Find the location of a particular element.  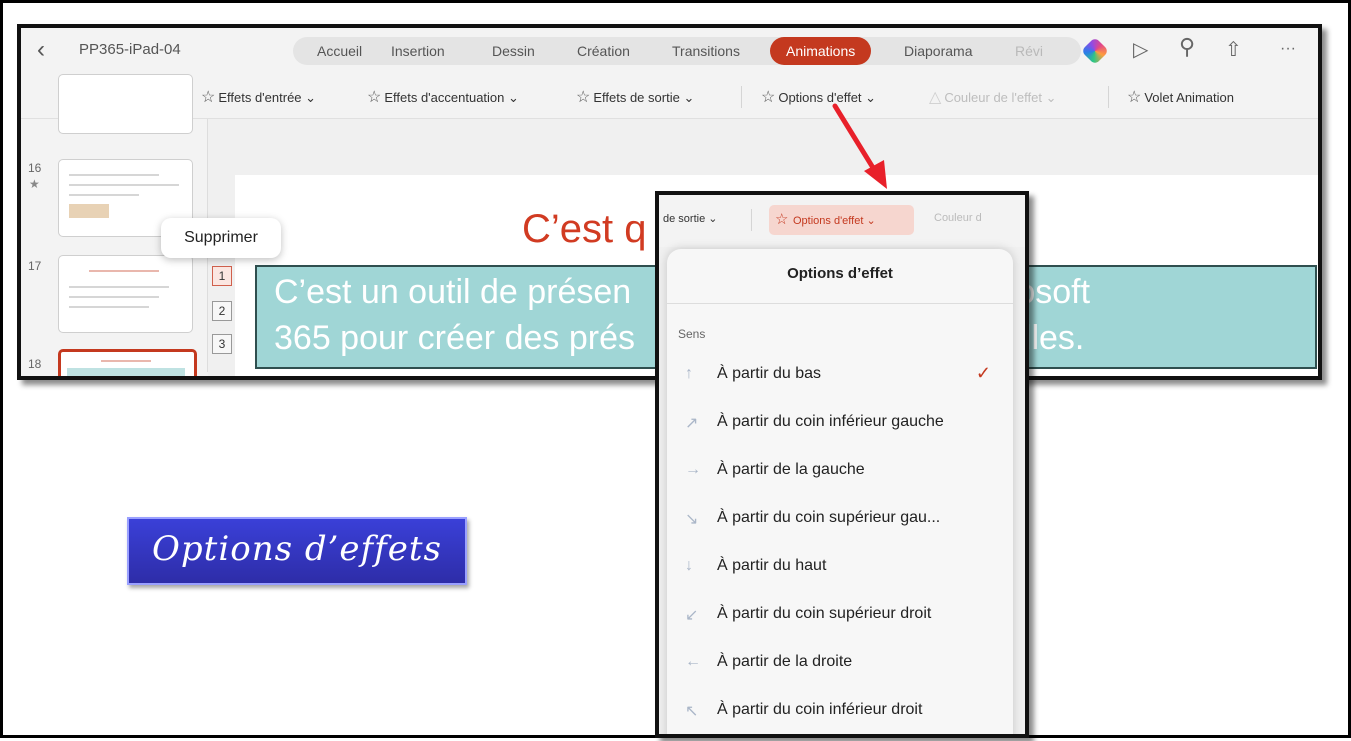

red-pointer-arrow is located at coordinates (859, 146).